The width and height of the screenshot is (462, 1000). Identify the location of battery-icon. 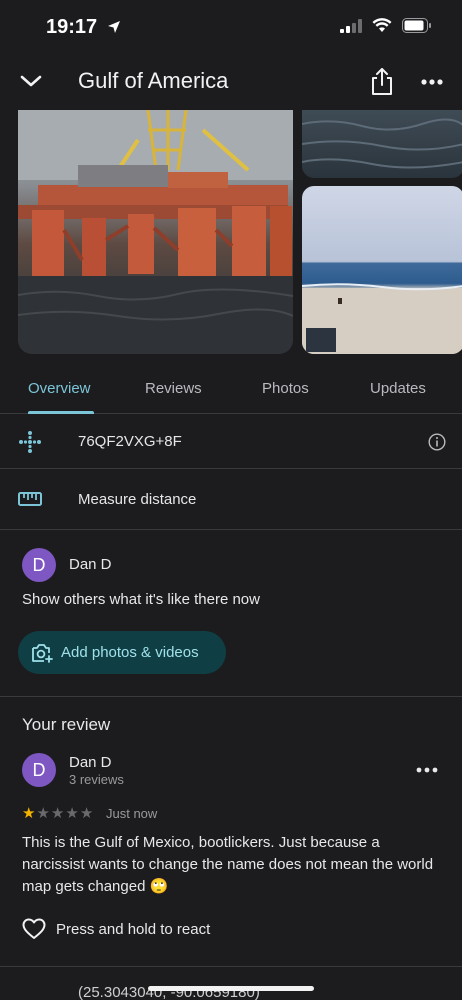
(416, 25).